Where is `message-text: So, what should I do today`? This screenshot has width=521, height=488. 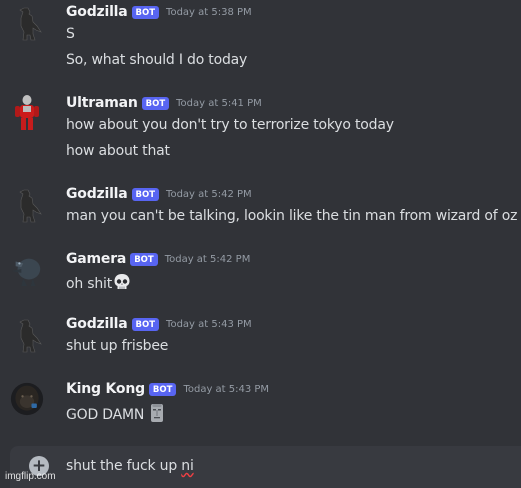
message-text: So, what should I do today is located at coordinates (157, 60).